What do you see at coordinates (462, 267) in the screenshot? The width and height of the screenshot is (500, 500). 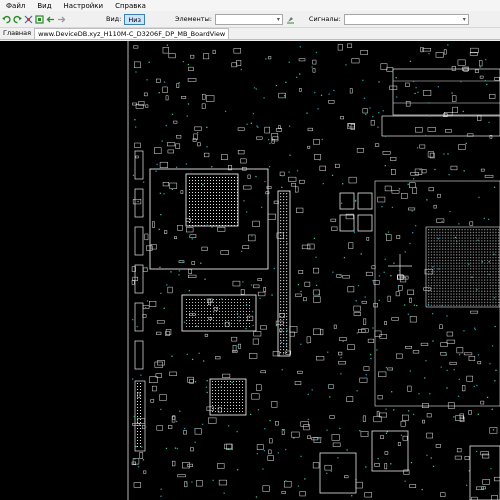 I see `cpu-socket-core` at bounding box center [462, 267].